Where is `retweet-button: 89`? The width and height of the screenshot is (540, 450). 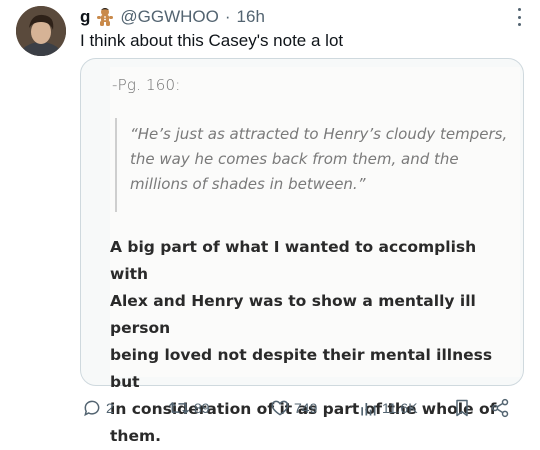 retweet-button: 89 is located at coordinates (189, 408).